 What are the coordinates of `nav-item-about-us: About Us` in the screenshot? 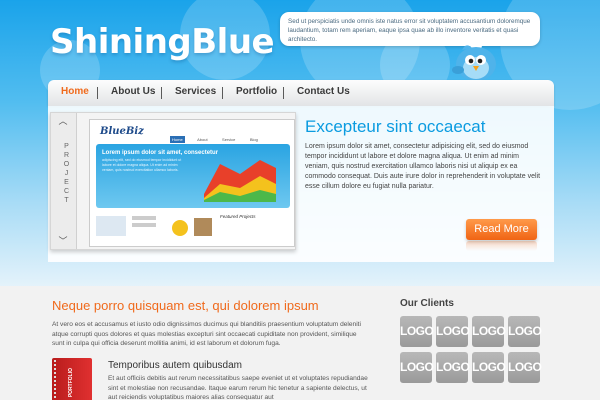 It's located at (133, 91).